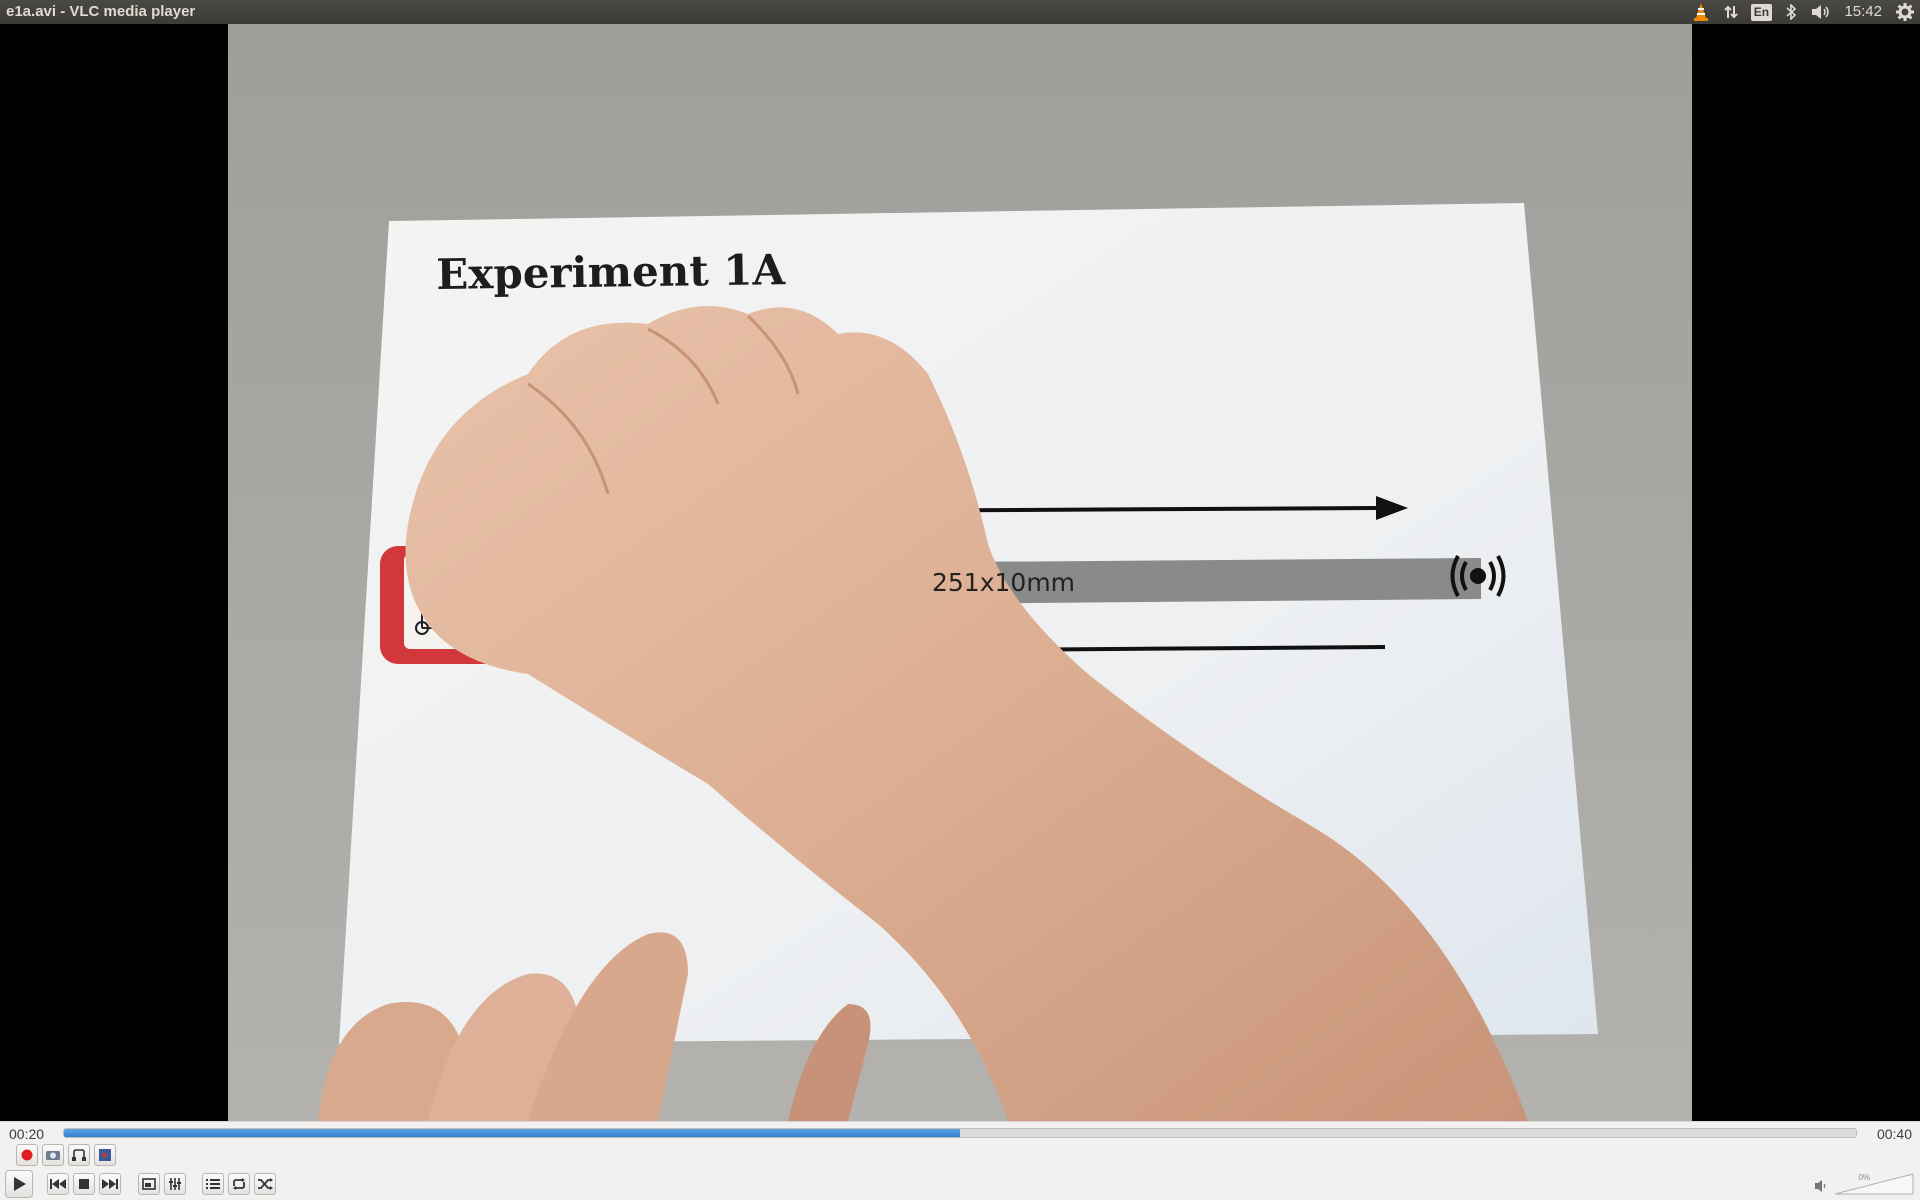 The height and width of the screenshot is (1200, 1920). I want to click on volume-control: 0%, so click(1864, 1184).